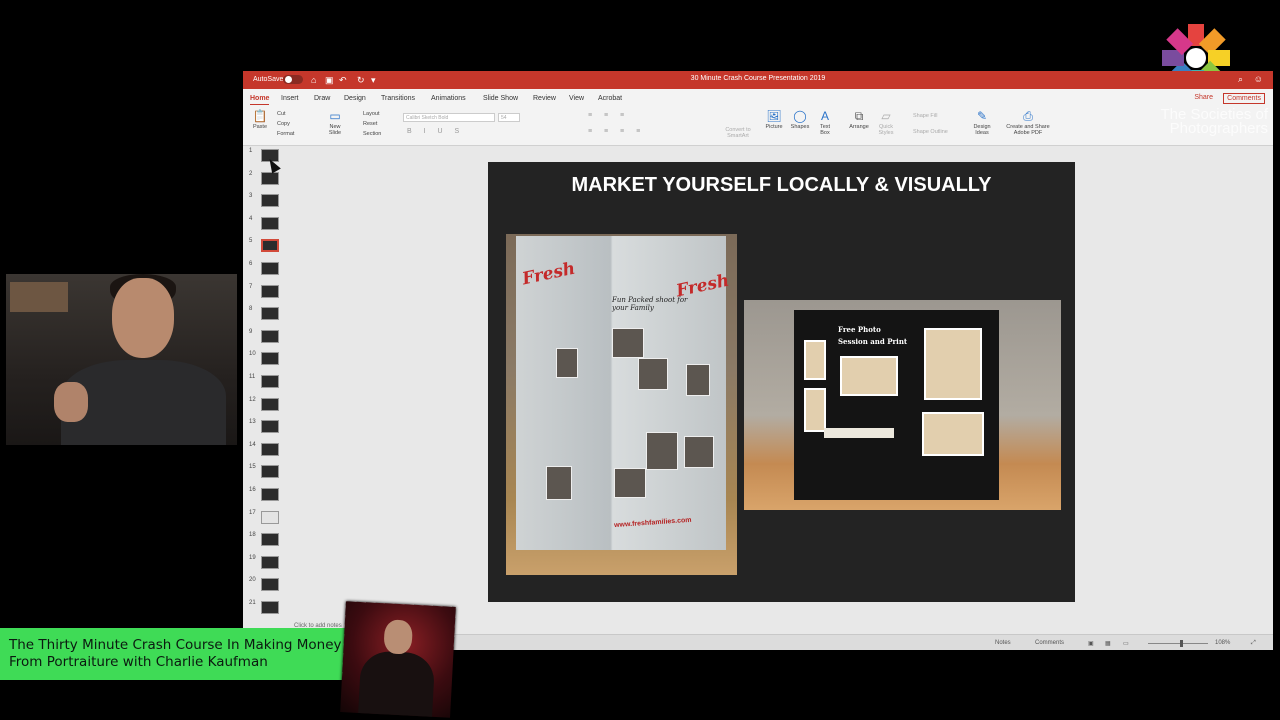  What do you see at coordinates (355, 98) in the screenshot?
I see `tab-design: Design` at bounding box center [355, 98].